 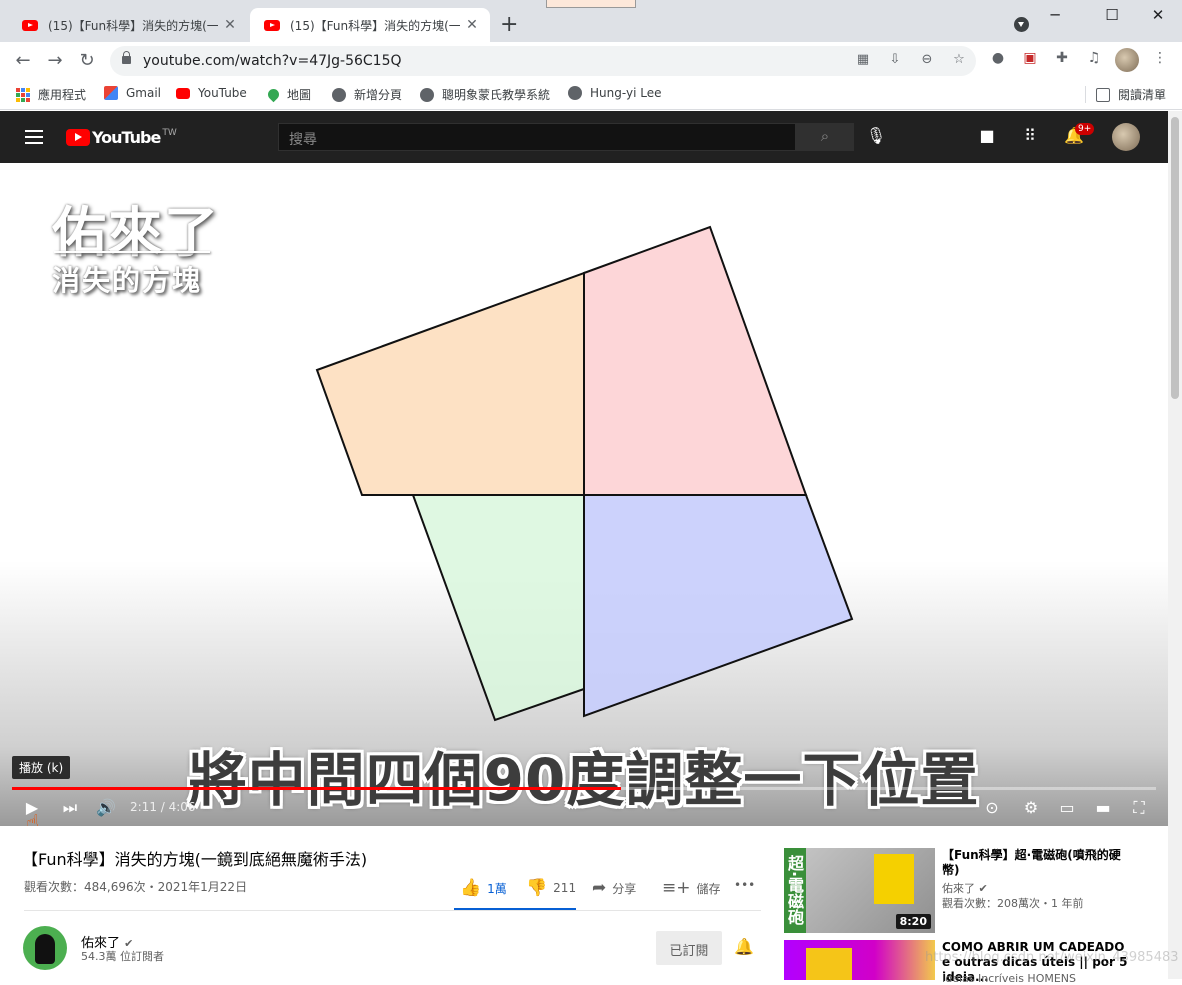 I want to click on miniplayer-icon: ▭, so click(x=1067, y=809).